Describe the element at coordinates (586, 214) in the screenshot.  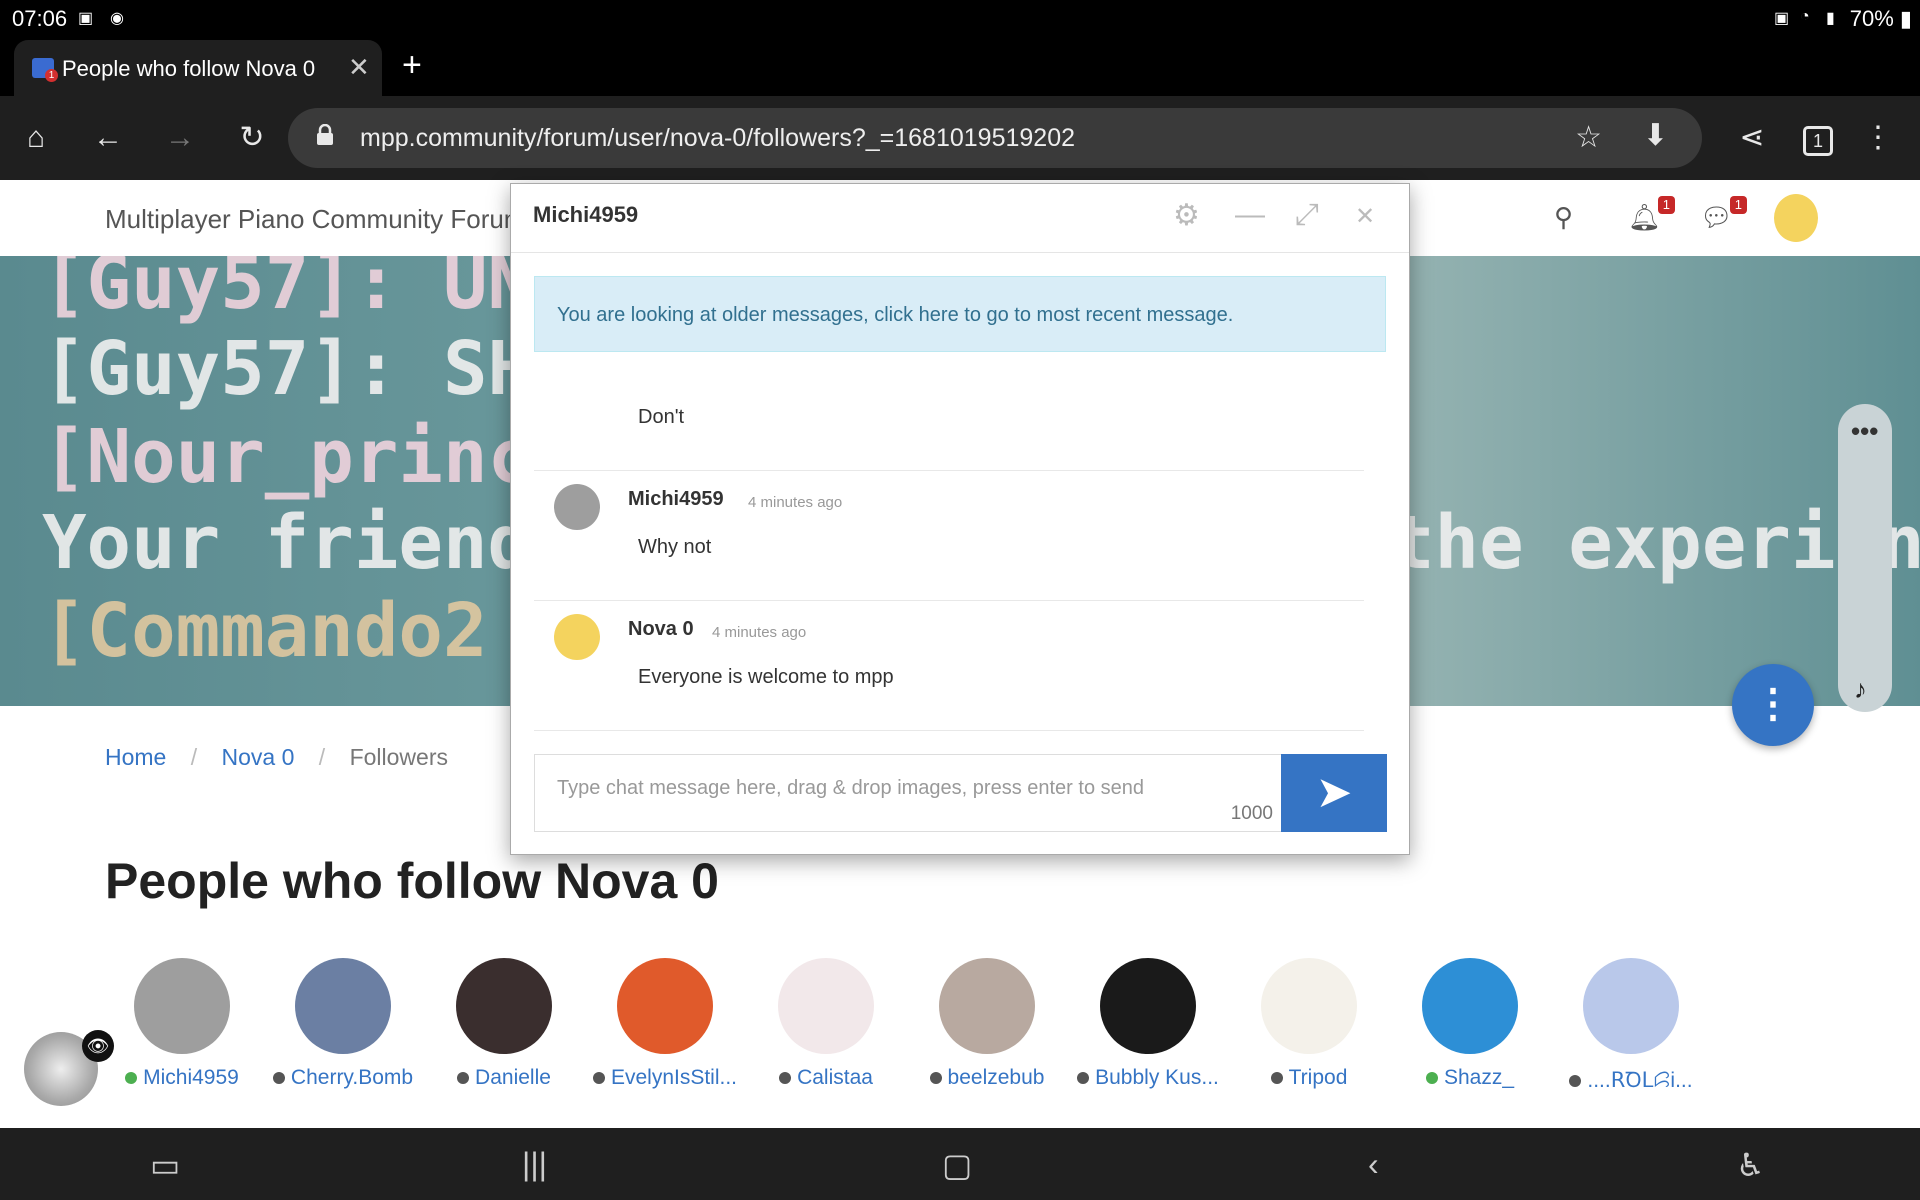
I see `chat-title: Michi4959` at that location.